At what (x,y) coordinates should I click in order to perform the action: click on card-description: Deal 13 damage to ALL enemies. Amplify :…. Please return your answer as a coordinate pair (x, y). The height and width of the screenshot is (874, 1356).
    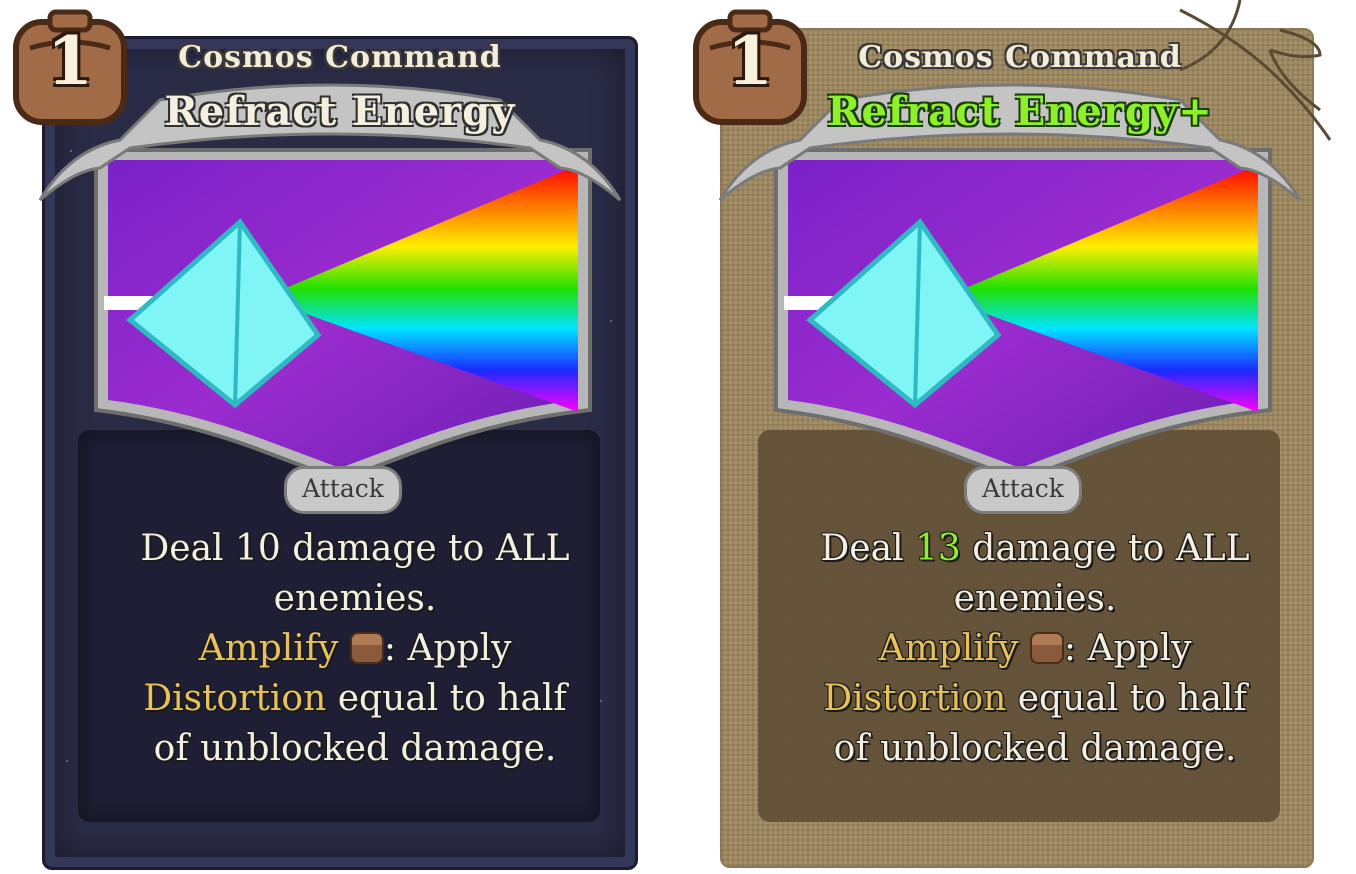
    Looking at the image, I should click on (1035, 649).